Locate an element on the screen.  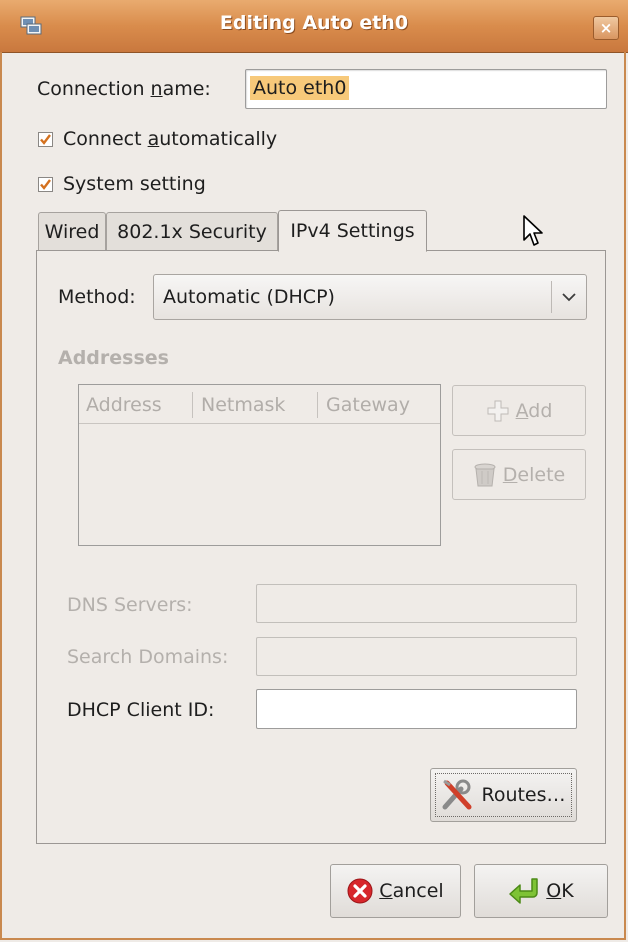
tab-ipv4-settings-label: IPv4 Settings is located at coordinates (352, 231).